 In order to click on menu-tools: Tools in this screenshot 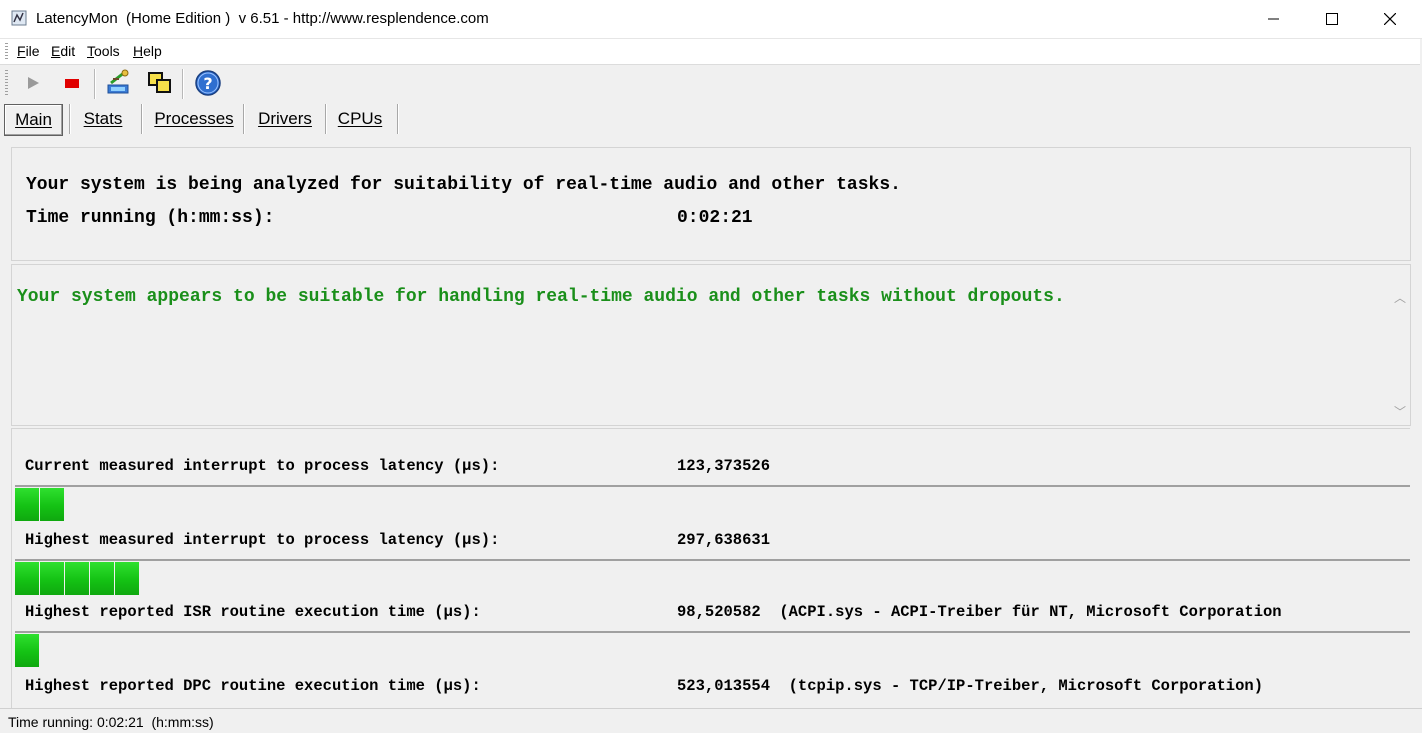, I will do `click(103, 51)`.